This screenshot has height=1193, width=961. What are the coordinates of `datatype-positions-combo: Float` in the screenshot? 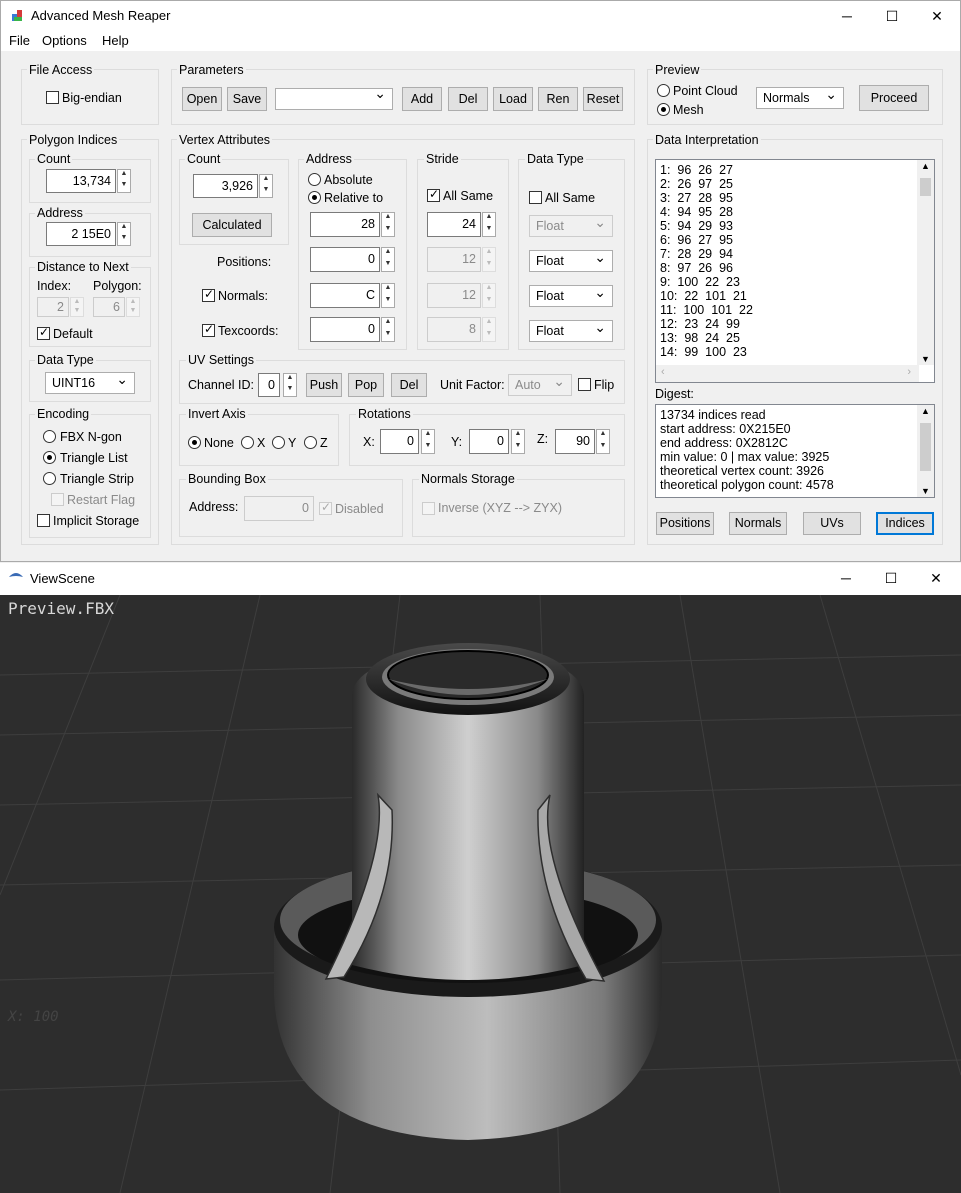 It's located at (571, 224).